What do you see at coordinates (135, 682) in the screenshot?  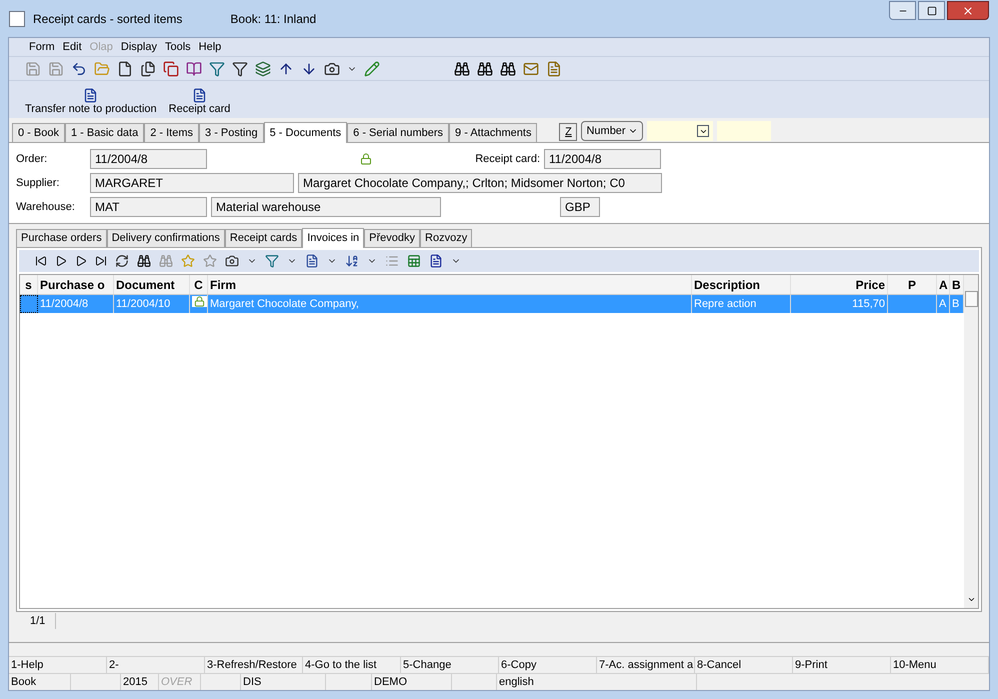 I see `status-text: 2015` at bounding box center [135, 682].